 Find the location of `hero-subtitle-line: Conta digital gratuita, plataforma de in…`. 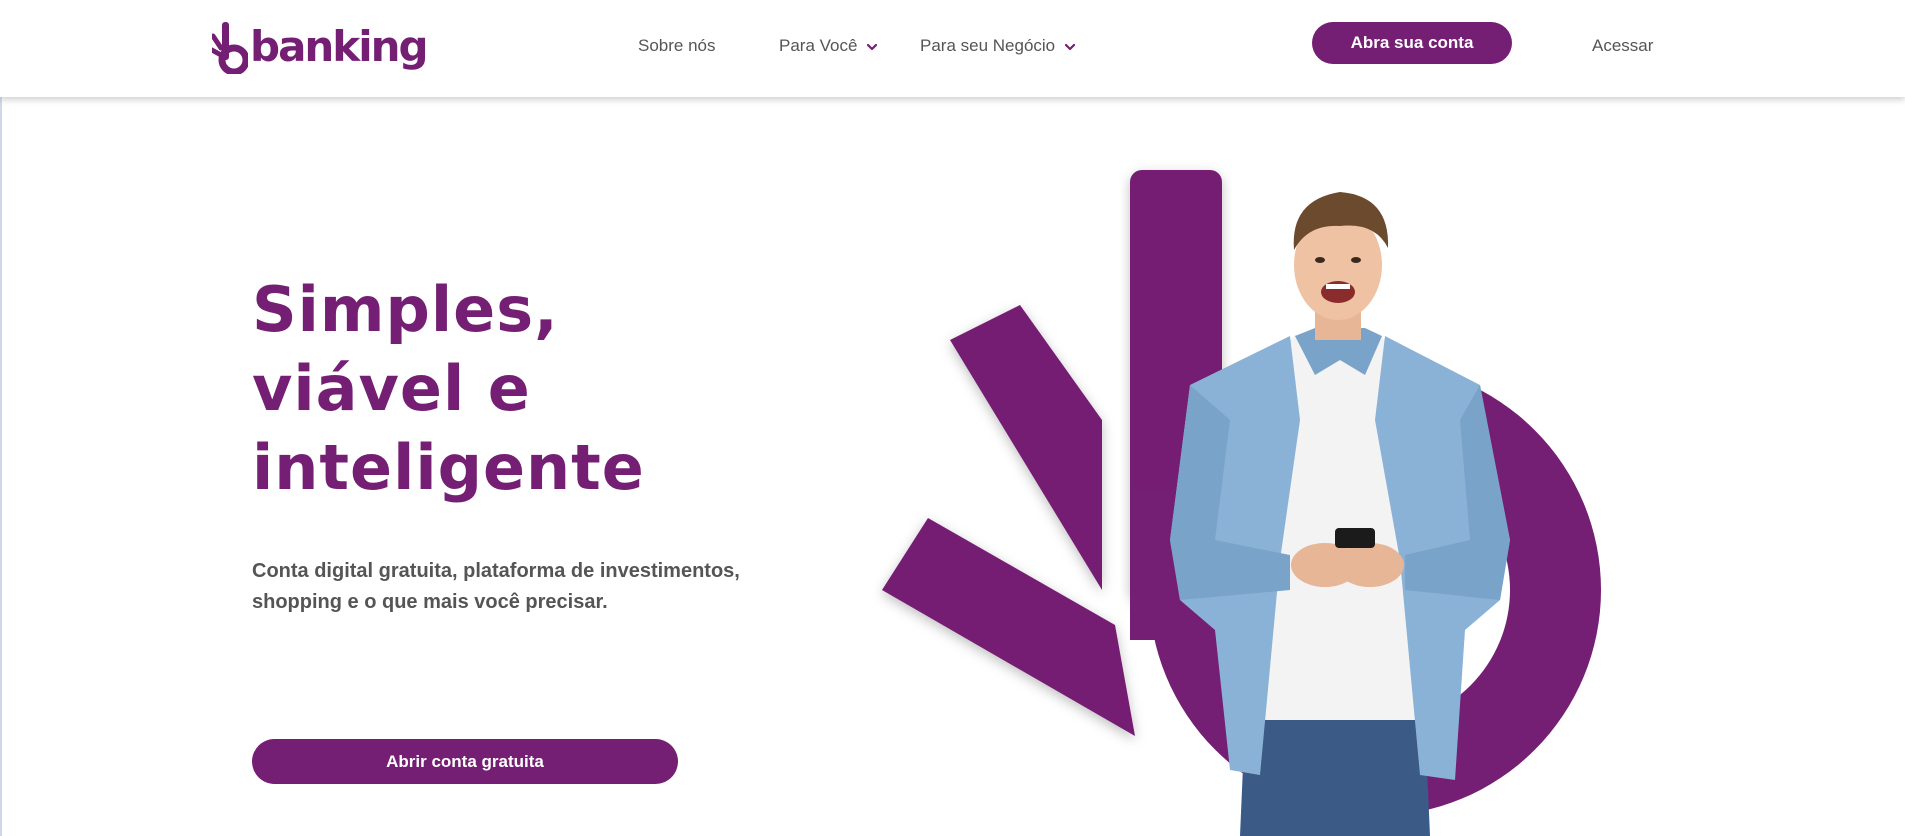

hero-subtitle-line: Conta digital gratuita, plataforma de in… is located at coordinates (496, 571).